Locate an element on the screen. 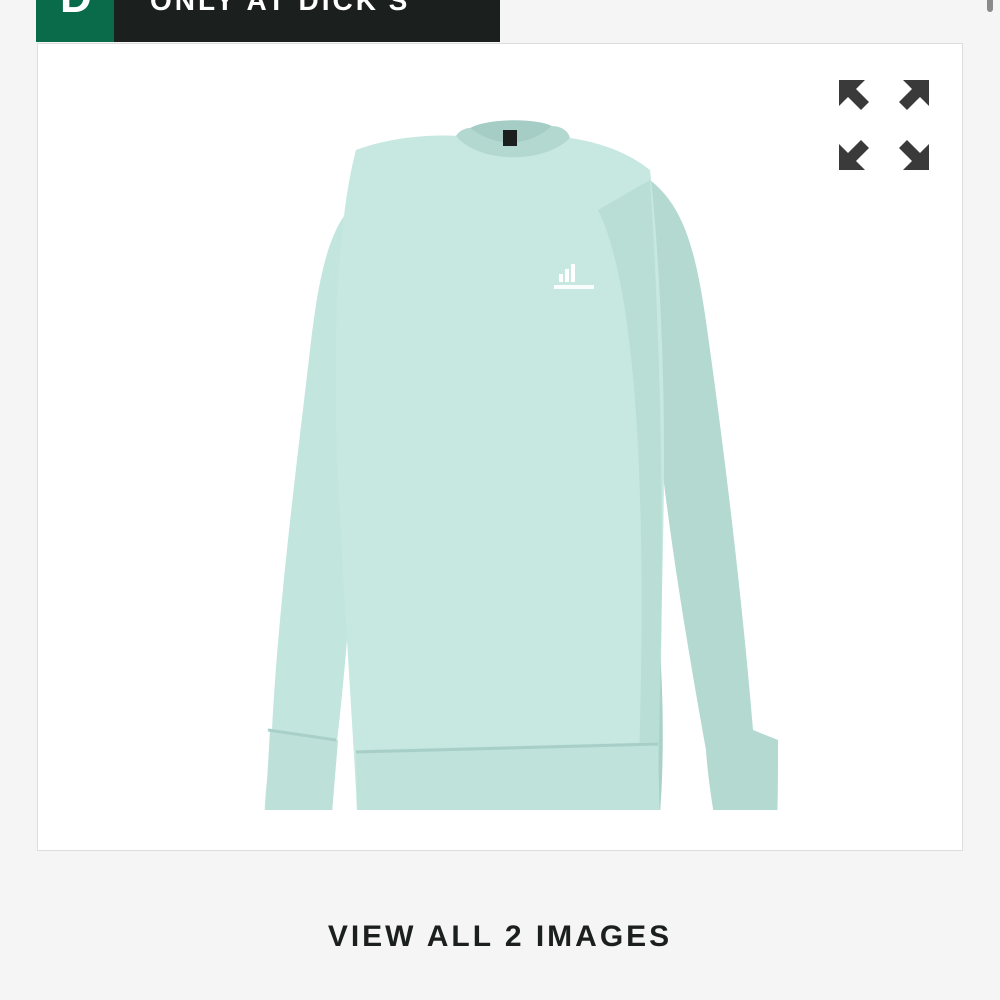 The width and height of the screenshot is (1000, 1000). exclusive-banner-text: ONLY AT DICK'S is located at coordinates (280, 8).